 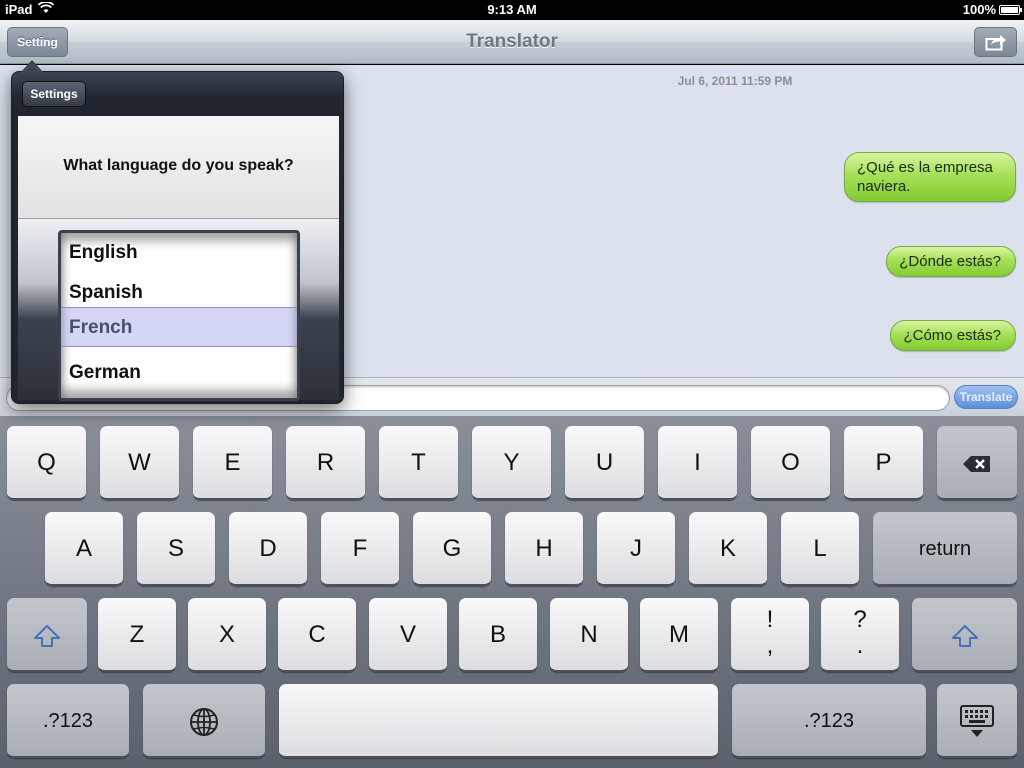 I want to click on key-i: I, so click(x=697, y=463).